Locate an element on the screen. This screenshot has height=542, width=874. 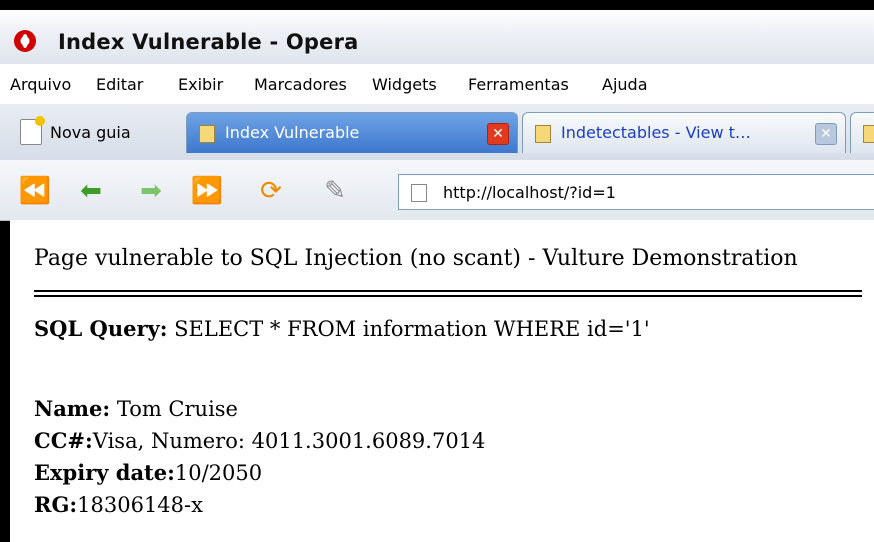
menu-arquivo: Arquivo is located at coordinates (40, 84).